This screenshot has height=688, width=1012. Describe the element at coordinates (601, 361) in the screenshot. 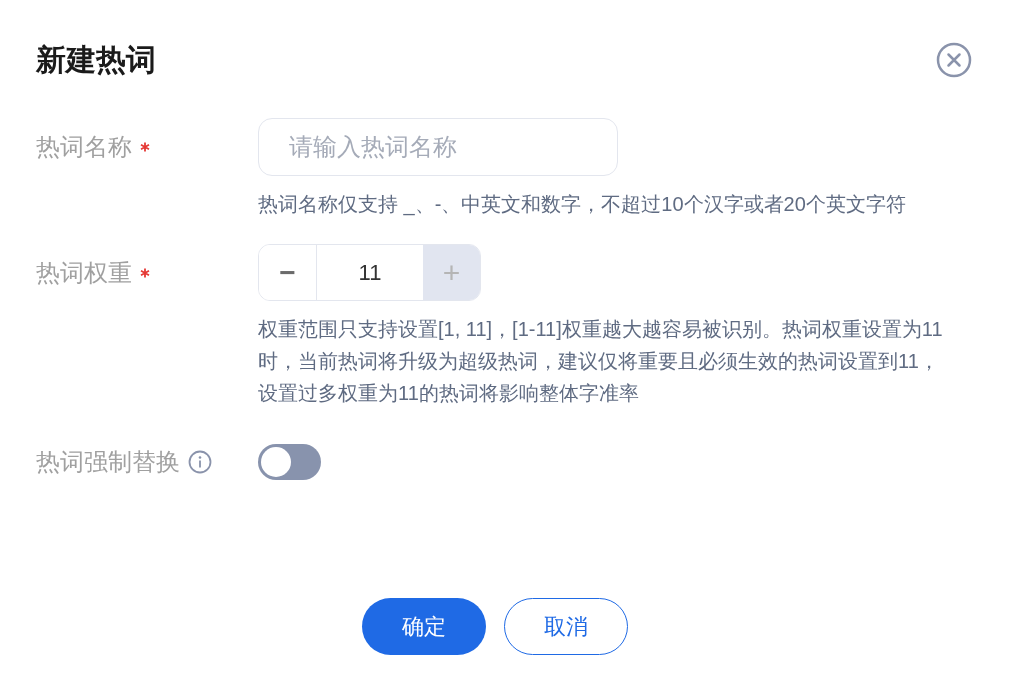

I see `hint-text: 权重范围只支持设置[1, 11]，[1-11]权重越大越容易被识别。热词权重设置为11时，当前热词将升级为超级热词，建议仅将重要且必须生效的热词设置到11，设置过多权重为11的热词将影响整体字准率` at that location.